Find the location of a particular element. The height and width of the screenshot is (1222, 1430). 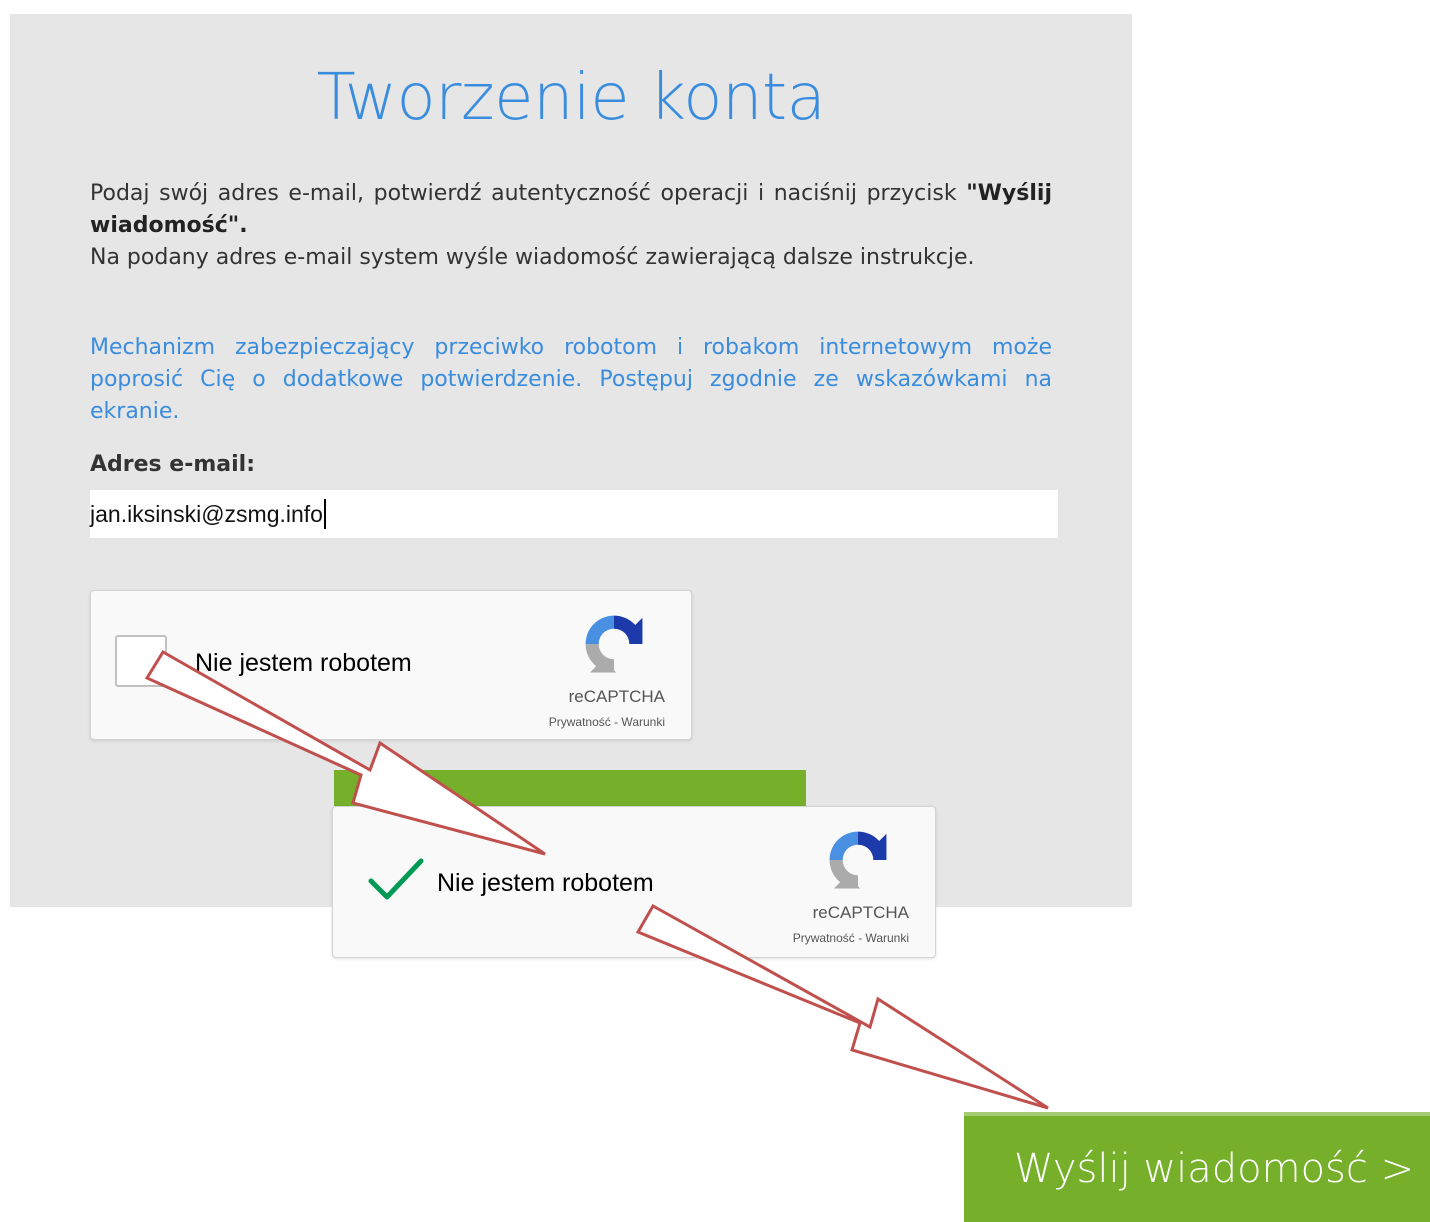

email-field: jan.iksinski@zsmg.info is located at coordinates (574, 514).